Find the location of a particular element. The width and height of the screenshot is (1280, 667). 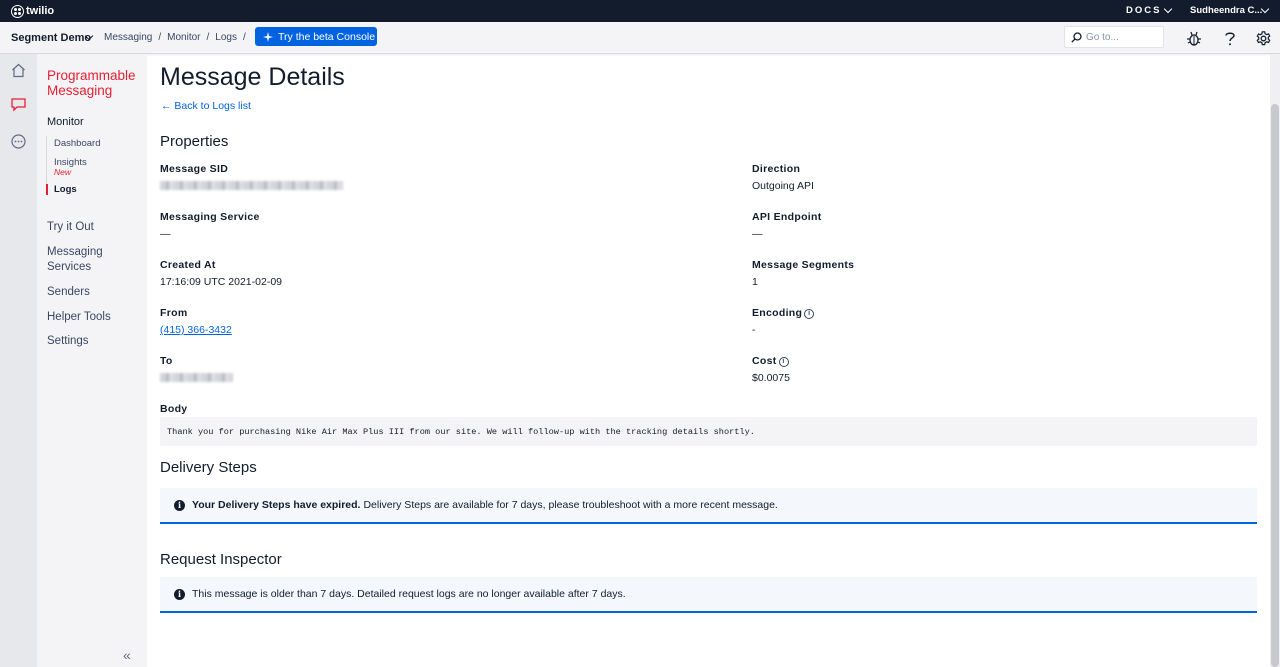

page-title: Message Details is located at coordinates (252, 77).